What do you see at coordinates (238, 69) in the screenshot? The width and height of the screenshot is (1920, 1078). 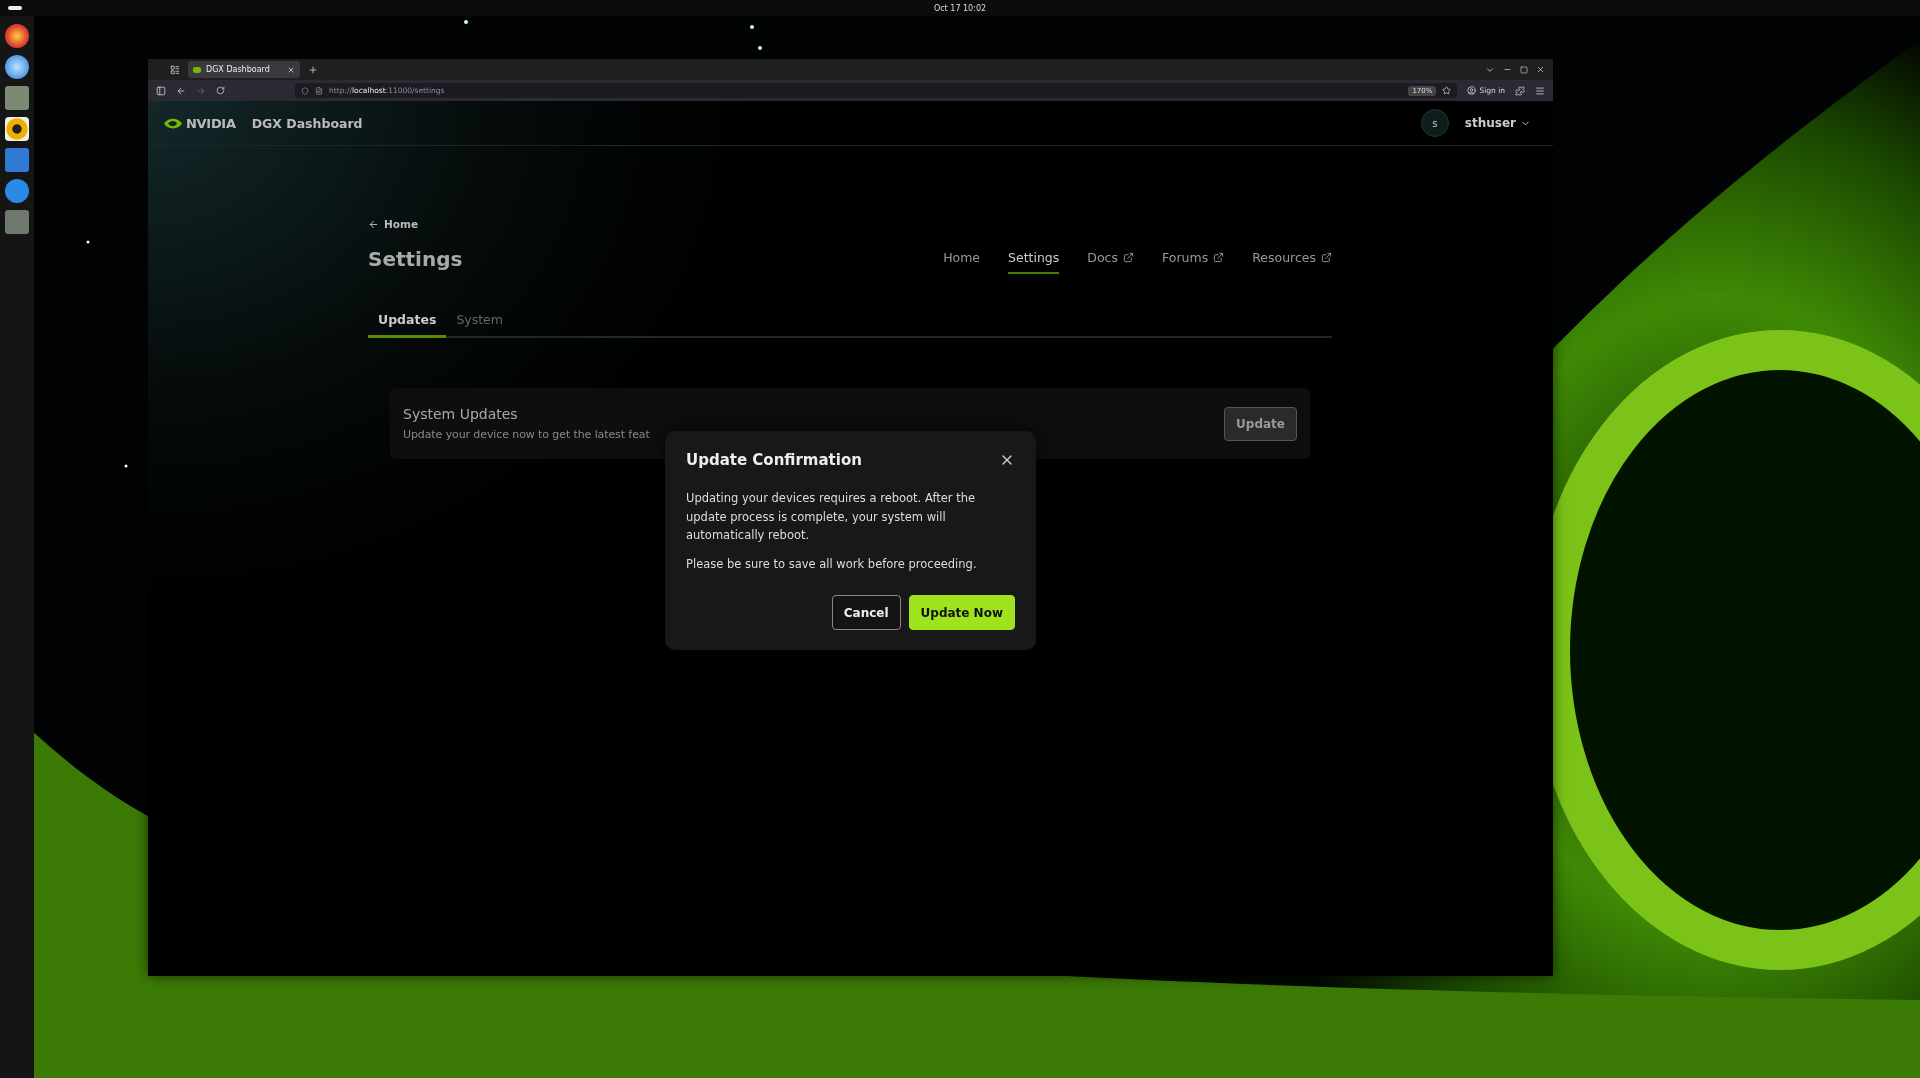 I see `tab-title: DGX Dashboard` at bounding box center [238, 69].